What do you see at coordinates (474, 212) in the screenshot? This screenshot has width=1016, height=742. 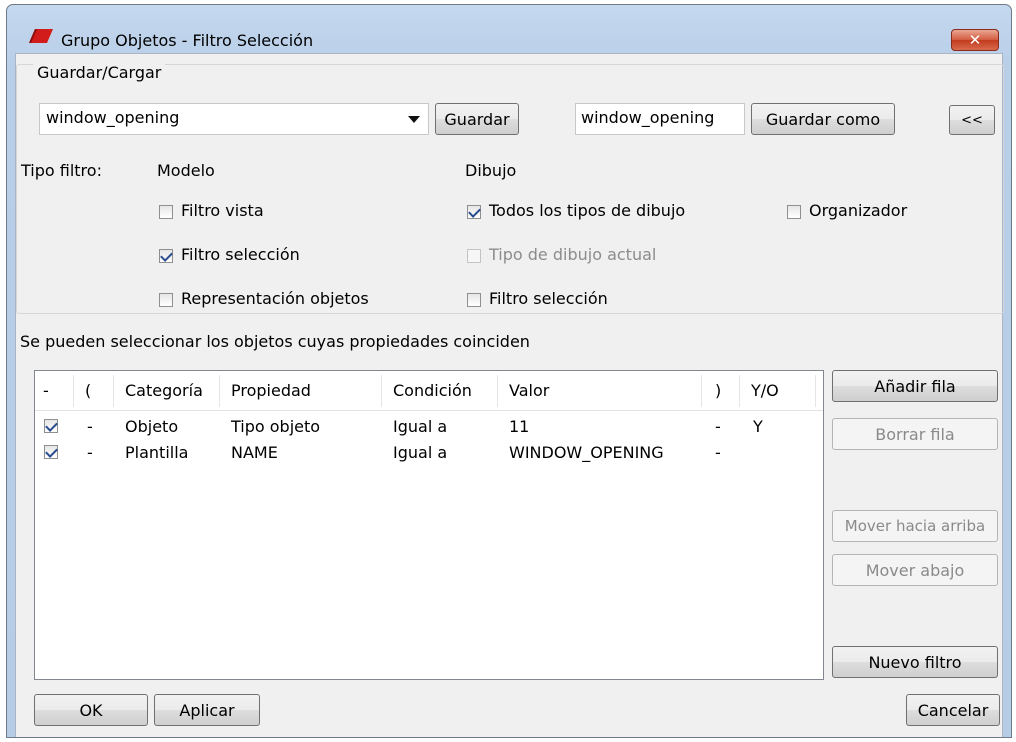 I see `all-drawing-types-checkbox` at bounding box center [474, 212].